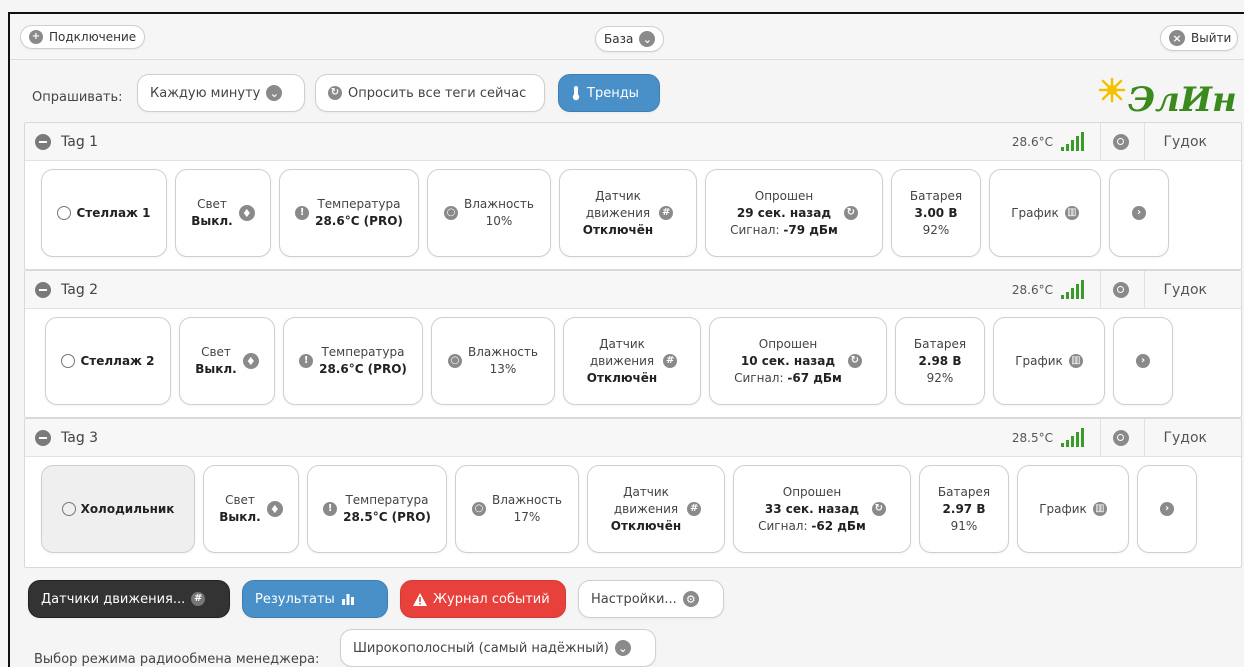  What do you see at coordinates (940, 361) in the screenshot?
I see `battery-card: Батарея 2.98 В 92%` at bounding box center [940, 361].